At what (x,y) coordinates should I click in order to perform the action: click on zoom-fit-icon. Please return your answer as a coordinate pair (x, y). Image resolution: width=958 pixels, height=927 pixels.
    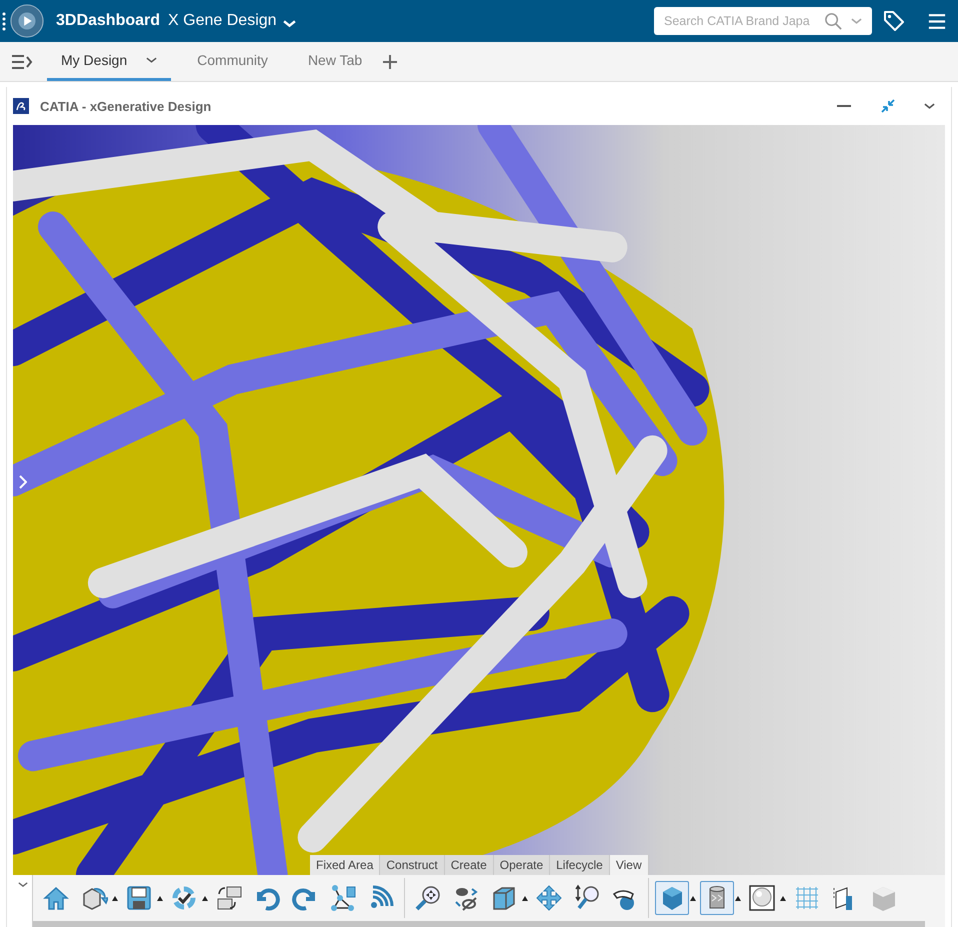
    Looking at the image, I should click on (428, 898).